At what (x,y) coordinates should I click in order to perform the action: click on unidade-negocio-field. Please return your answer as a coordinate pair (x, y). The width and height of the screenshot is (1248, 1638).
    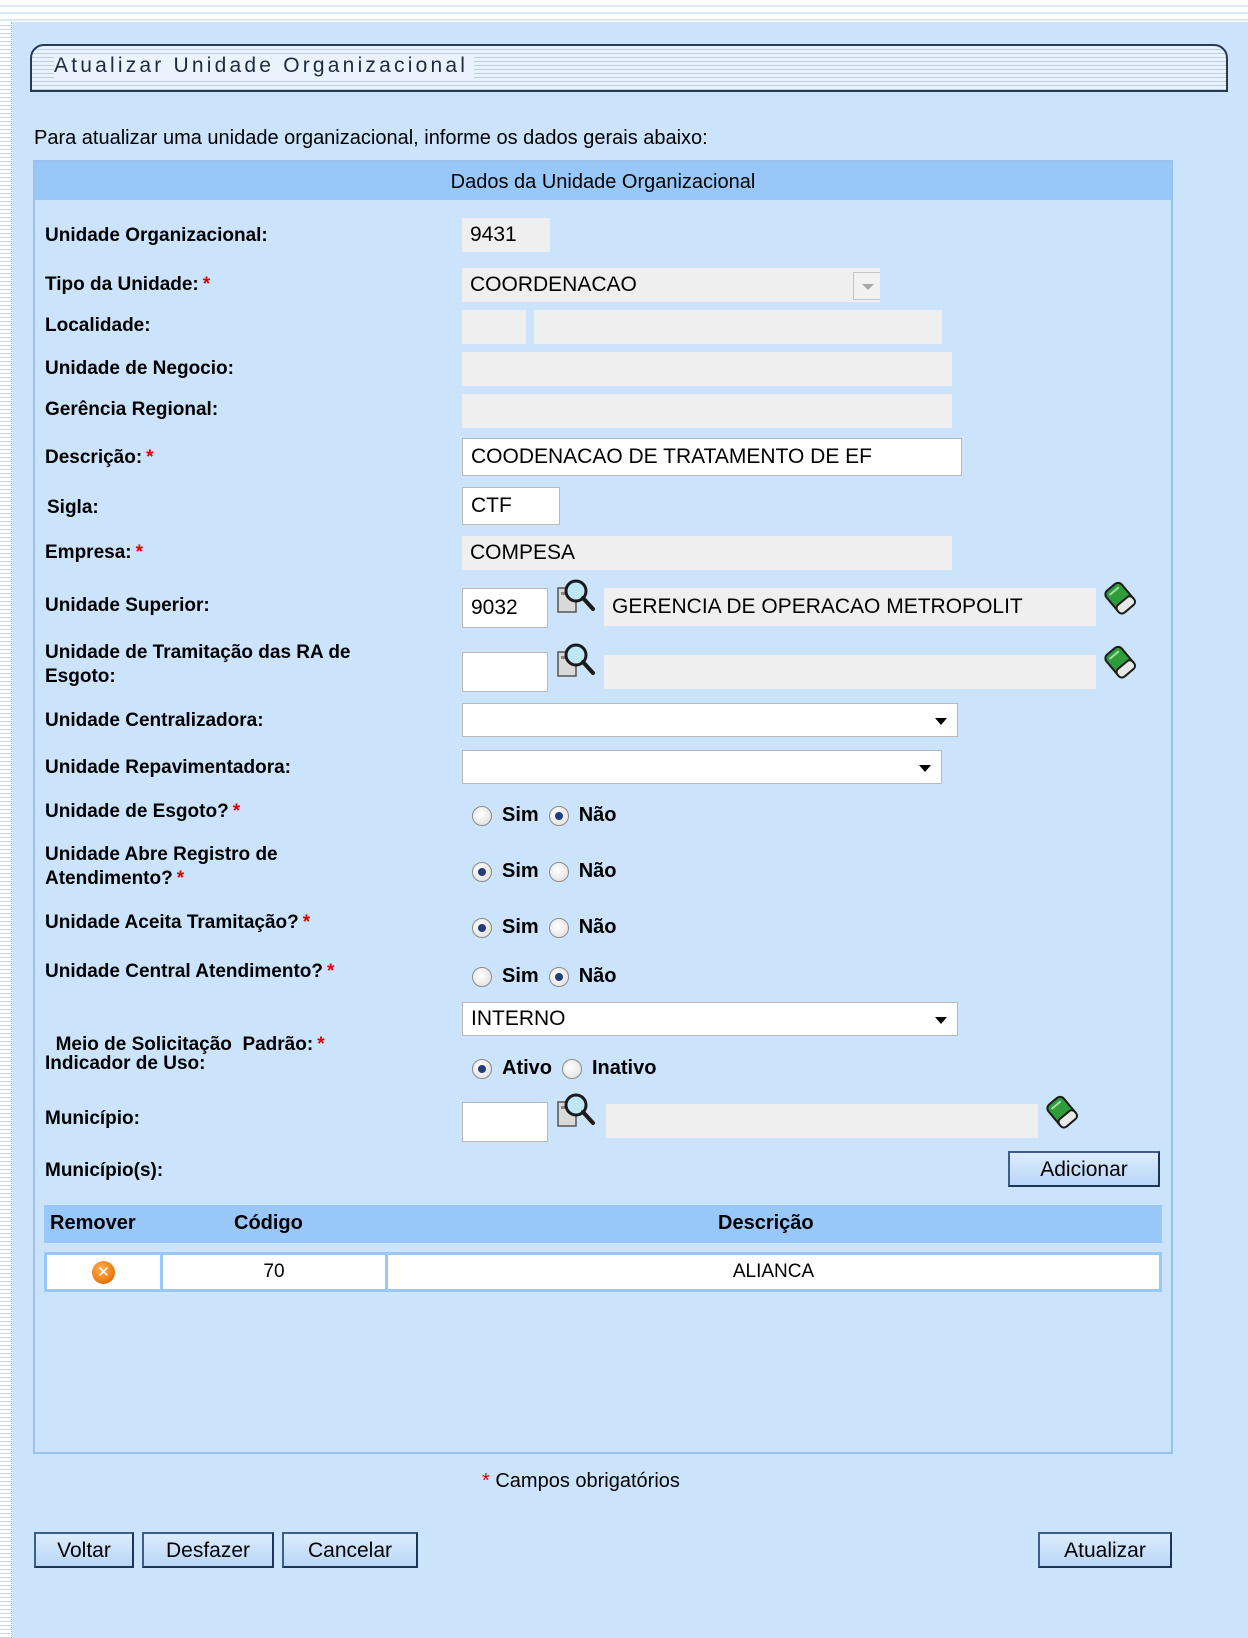
    Looking at the image, I should click on (707, 369).